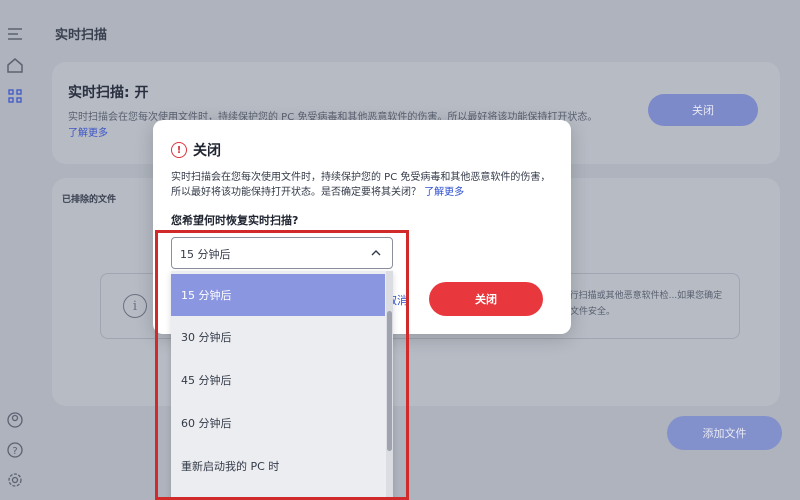  I want to click on scan-status-title: 实时扫描: 开, so click(108, 93).